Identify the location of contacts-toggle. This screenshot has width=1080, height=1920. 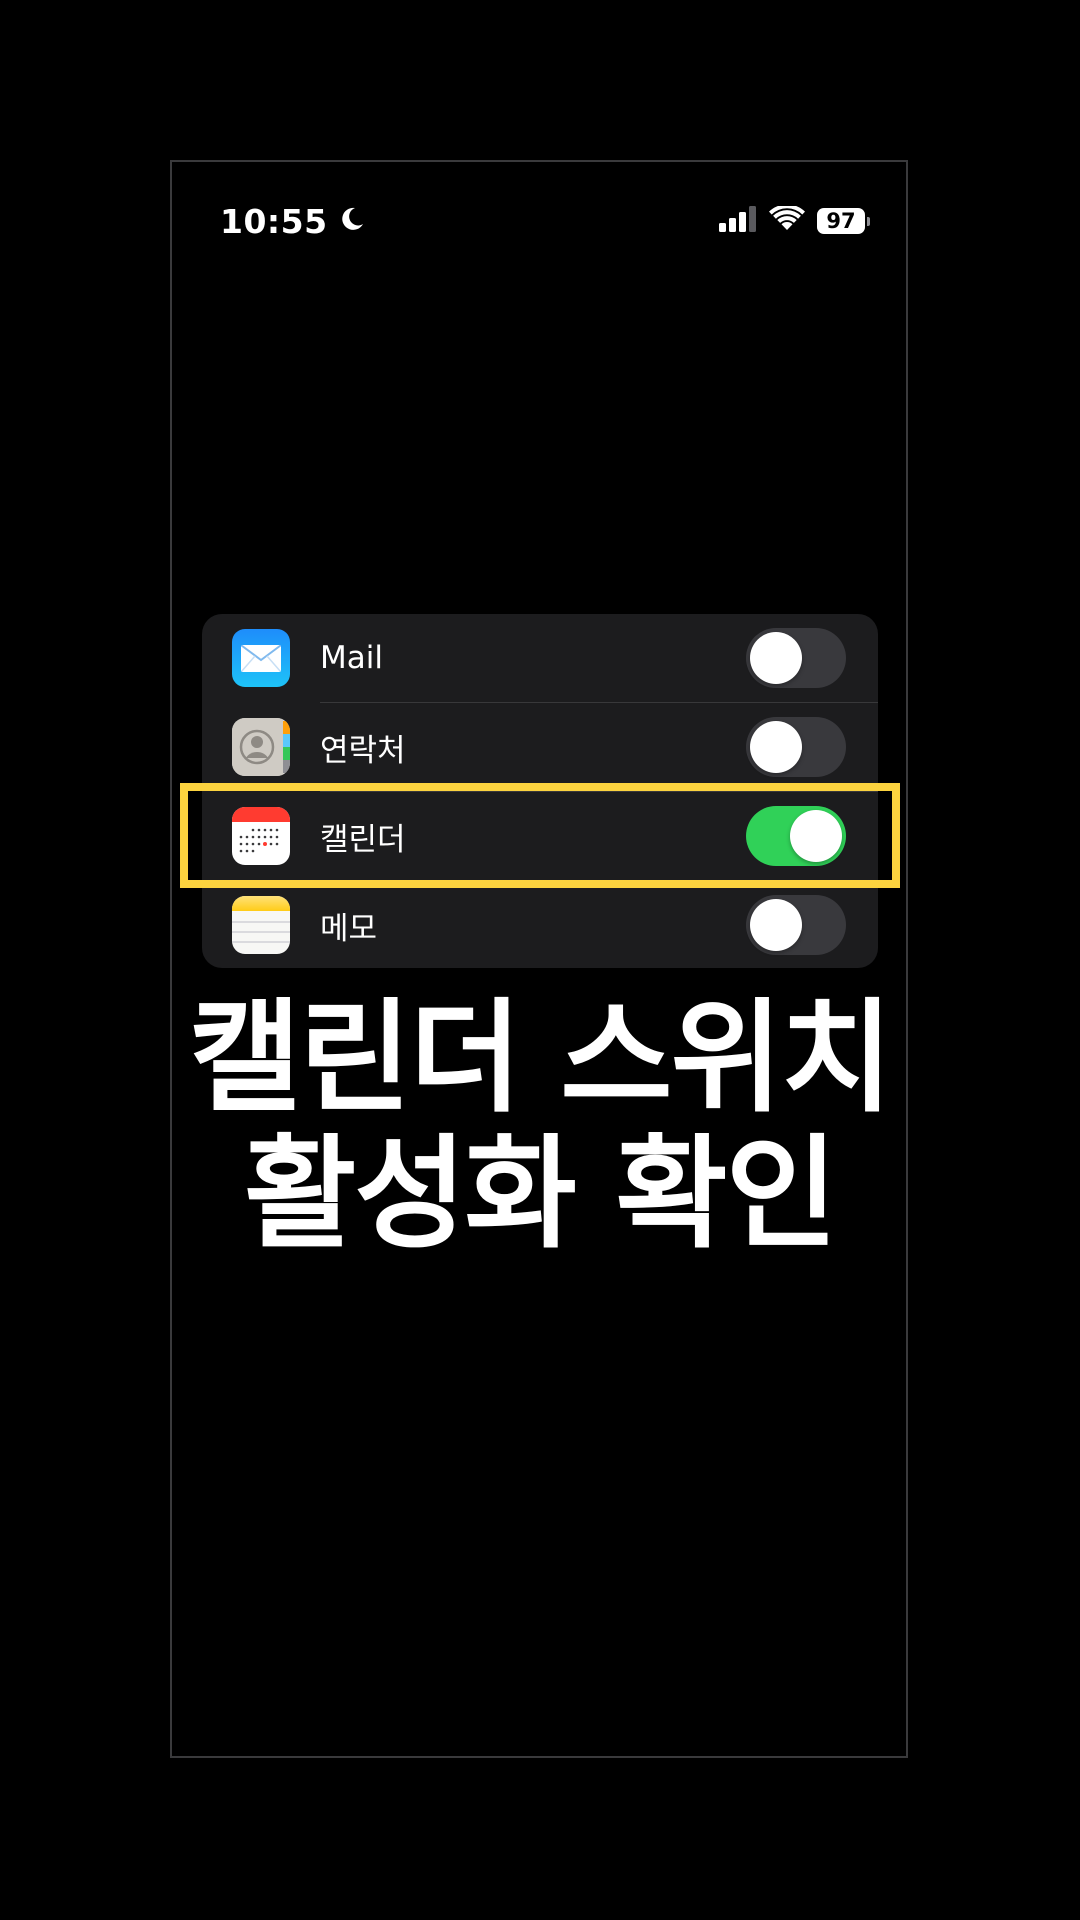
(796, 747).